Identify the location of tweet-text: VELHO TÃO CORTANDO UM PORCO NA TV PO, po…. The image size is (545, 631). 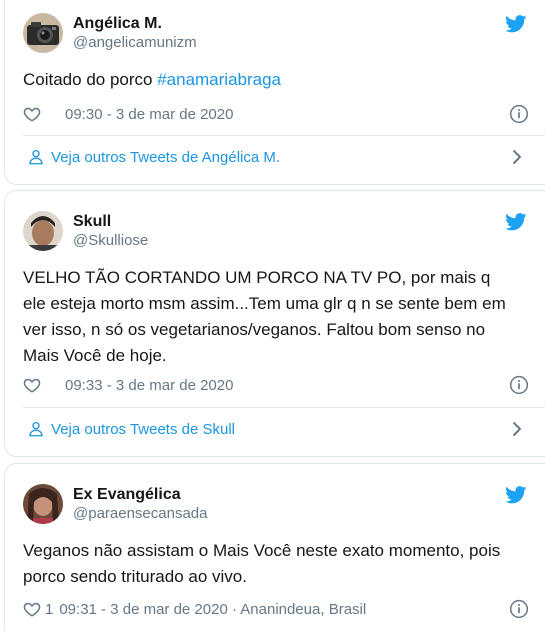
(264, 316).